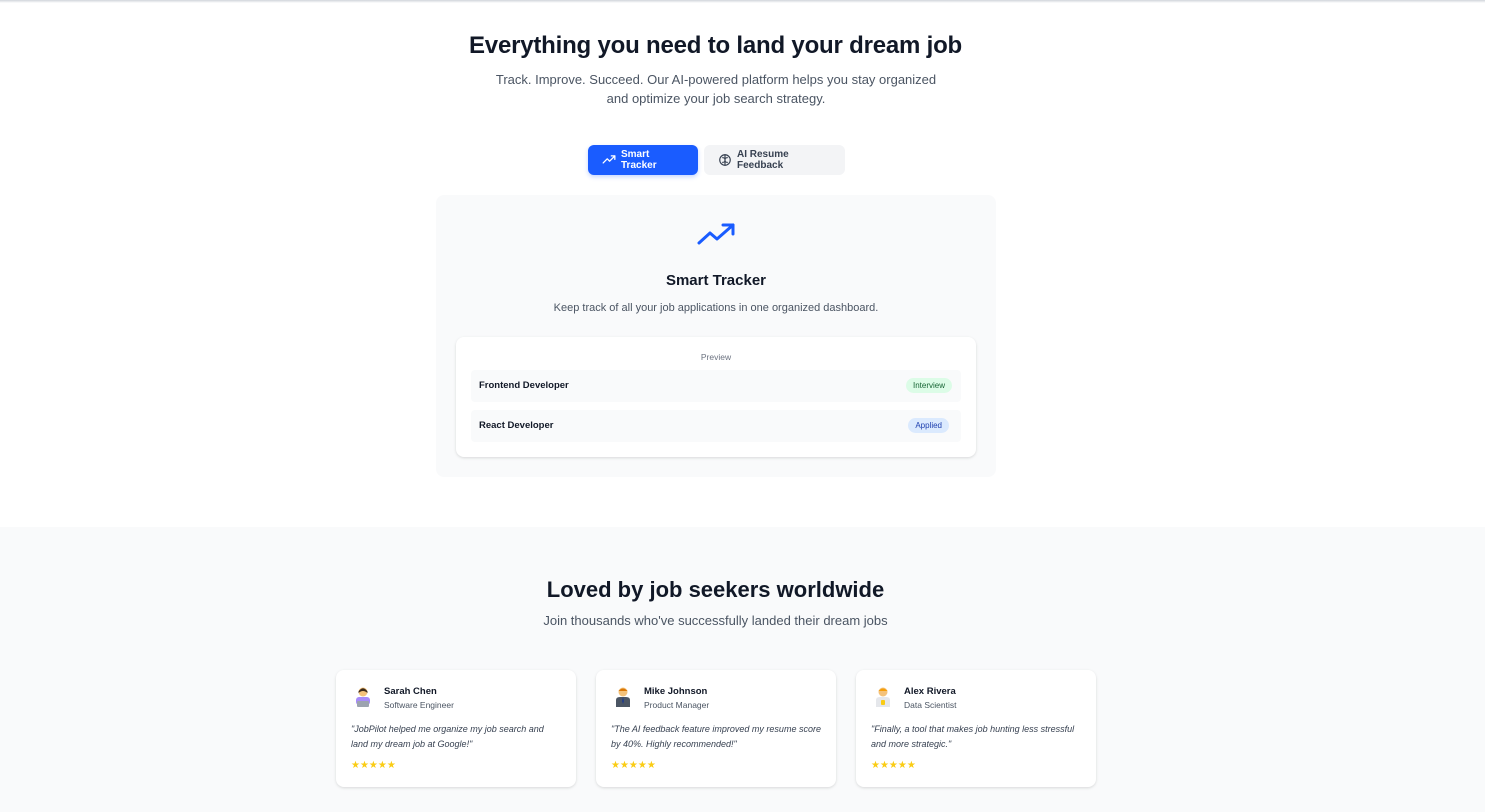 The width and height of the screenshot is (1485, 812). Describe the element at coordinates (677, 705) in the screenshot. I see `testimonial-role: Product Manager` at that location.